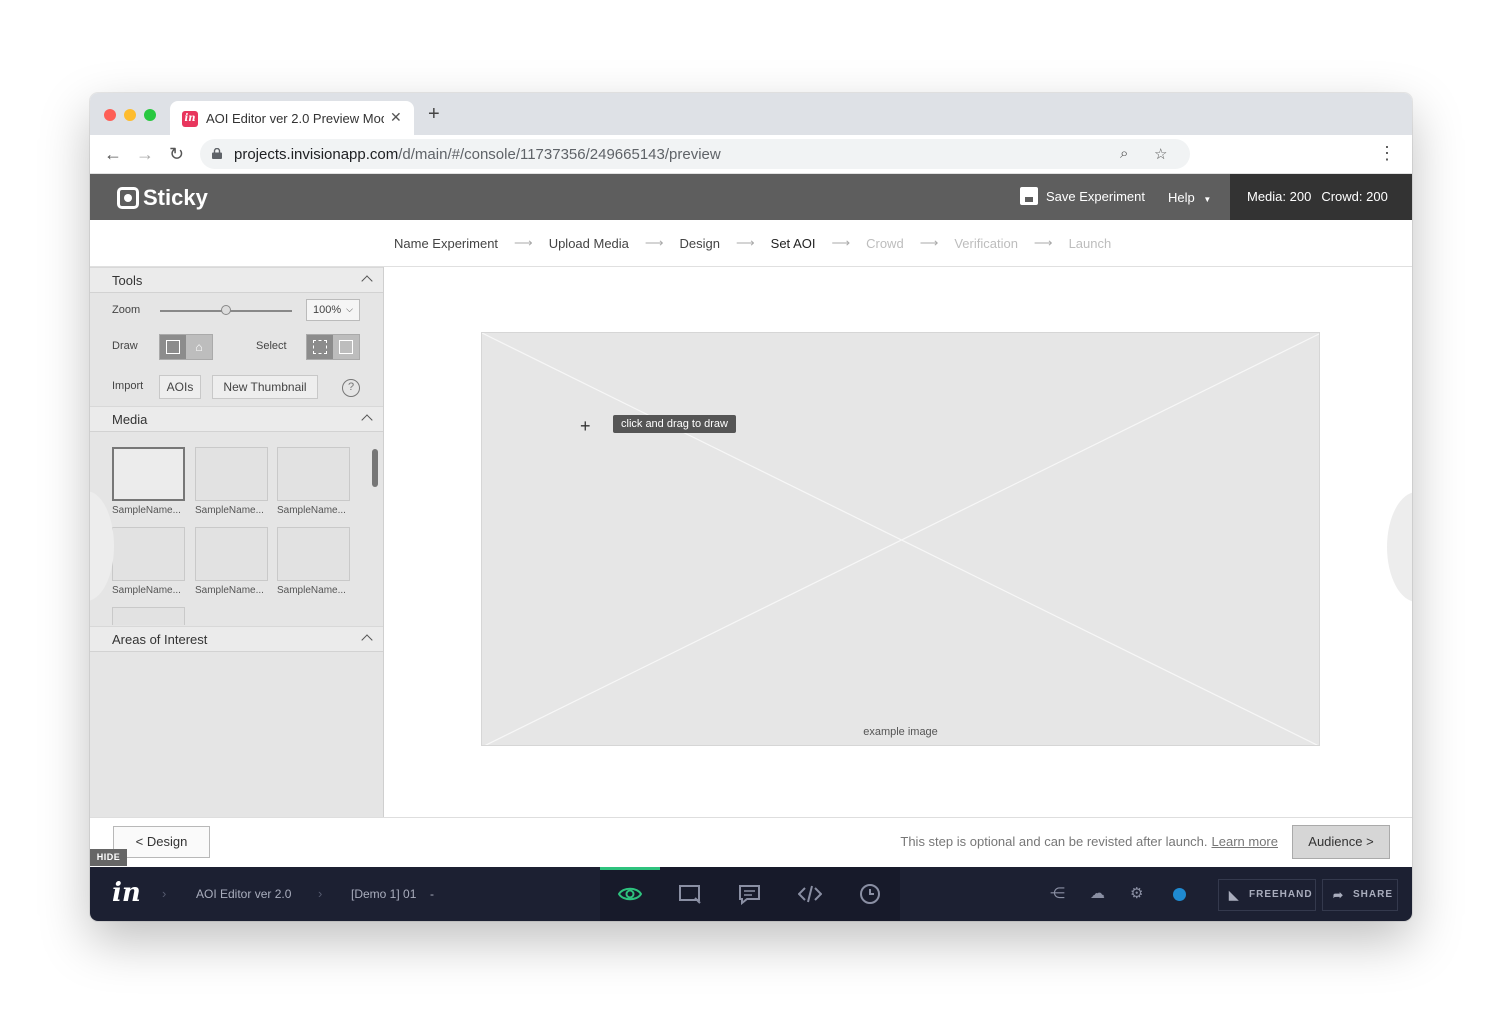 The width and height of the screenshot is (1500, 1011). I want to click on placeholder-caption: example image, so click(900, 732).